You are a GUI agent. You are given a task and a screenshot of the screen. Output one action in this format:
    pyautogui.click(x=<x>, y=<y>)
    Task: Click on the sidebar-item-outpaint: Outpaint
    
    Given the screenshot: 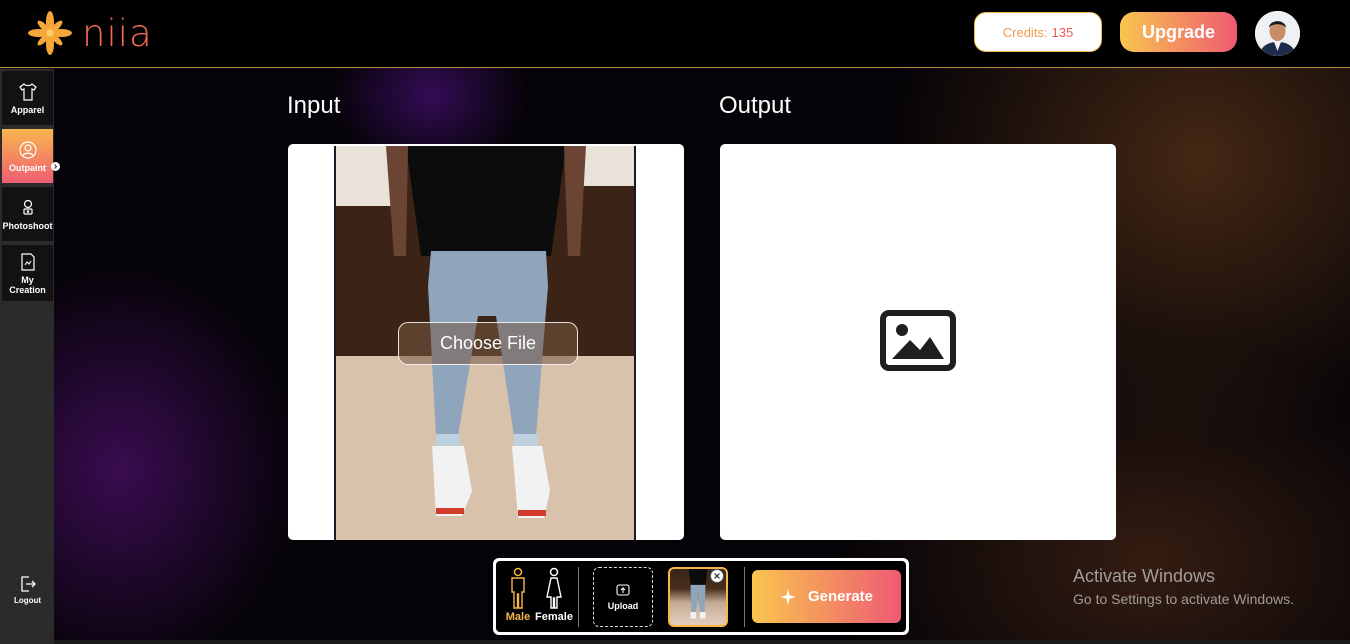 What is the action you would take?
    pyautogui.click(x=27, y=156)
    